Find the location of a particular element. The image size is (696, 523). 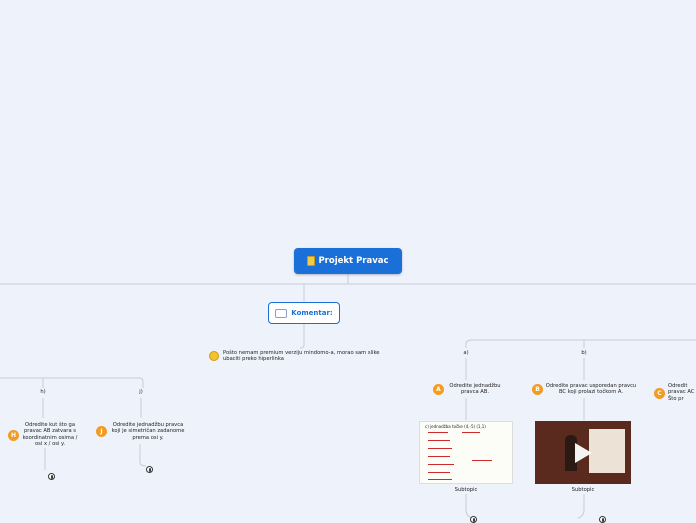

badge-a-icon: A is located at coordinates (438, 389).